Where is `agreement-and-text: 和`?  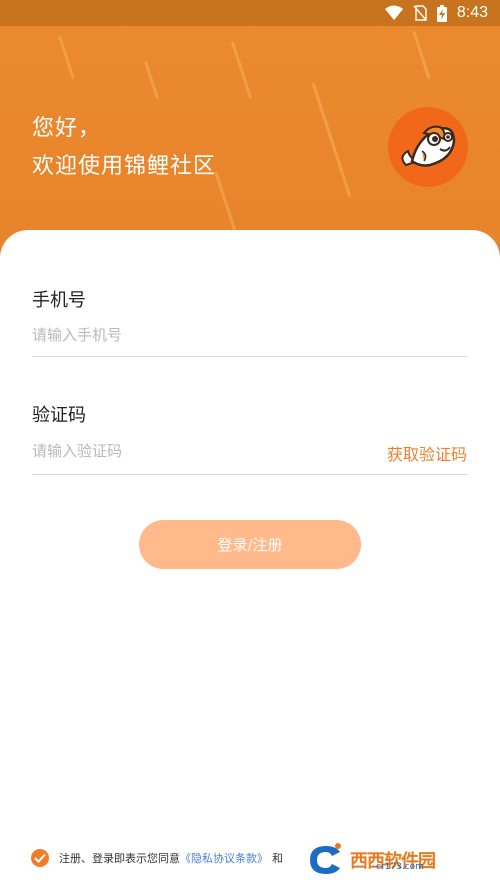 agreement-and-text: 和 is located at coordinates (277, 858).